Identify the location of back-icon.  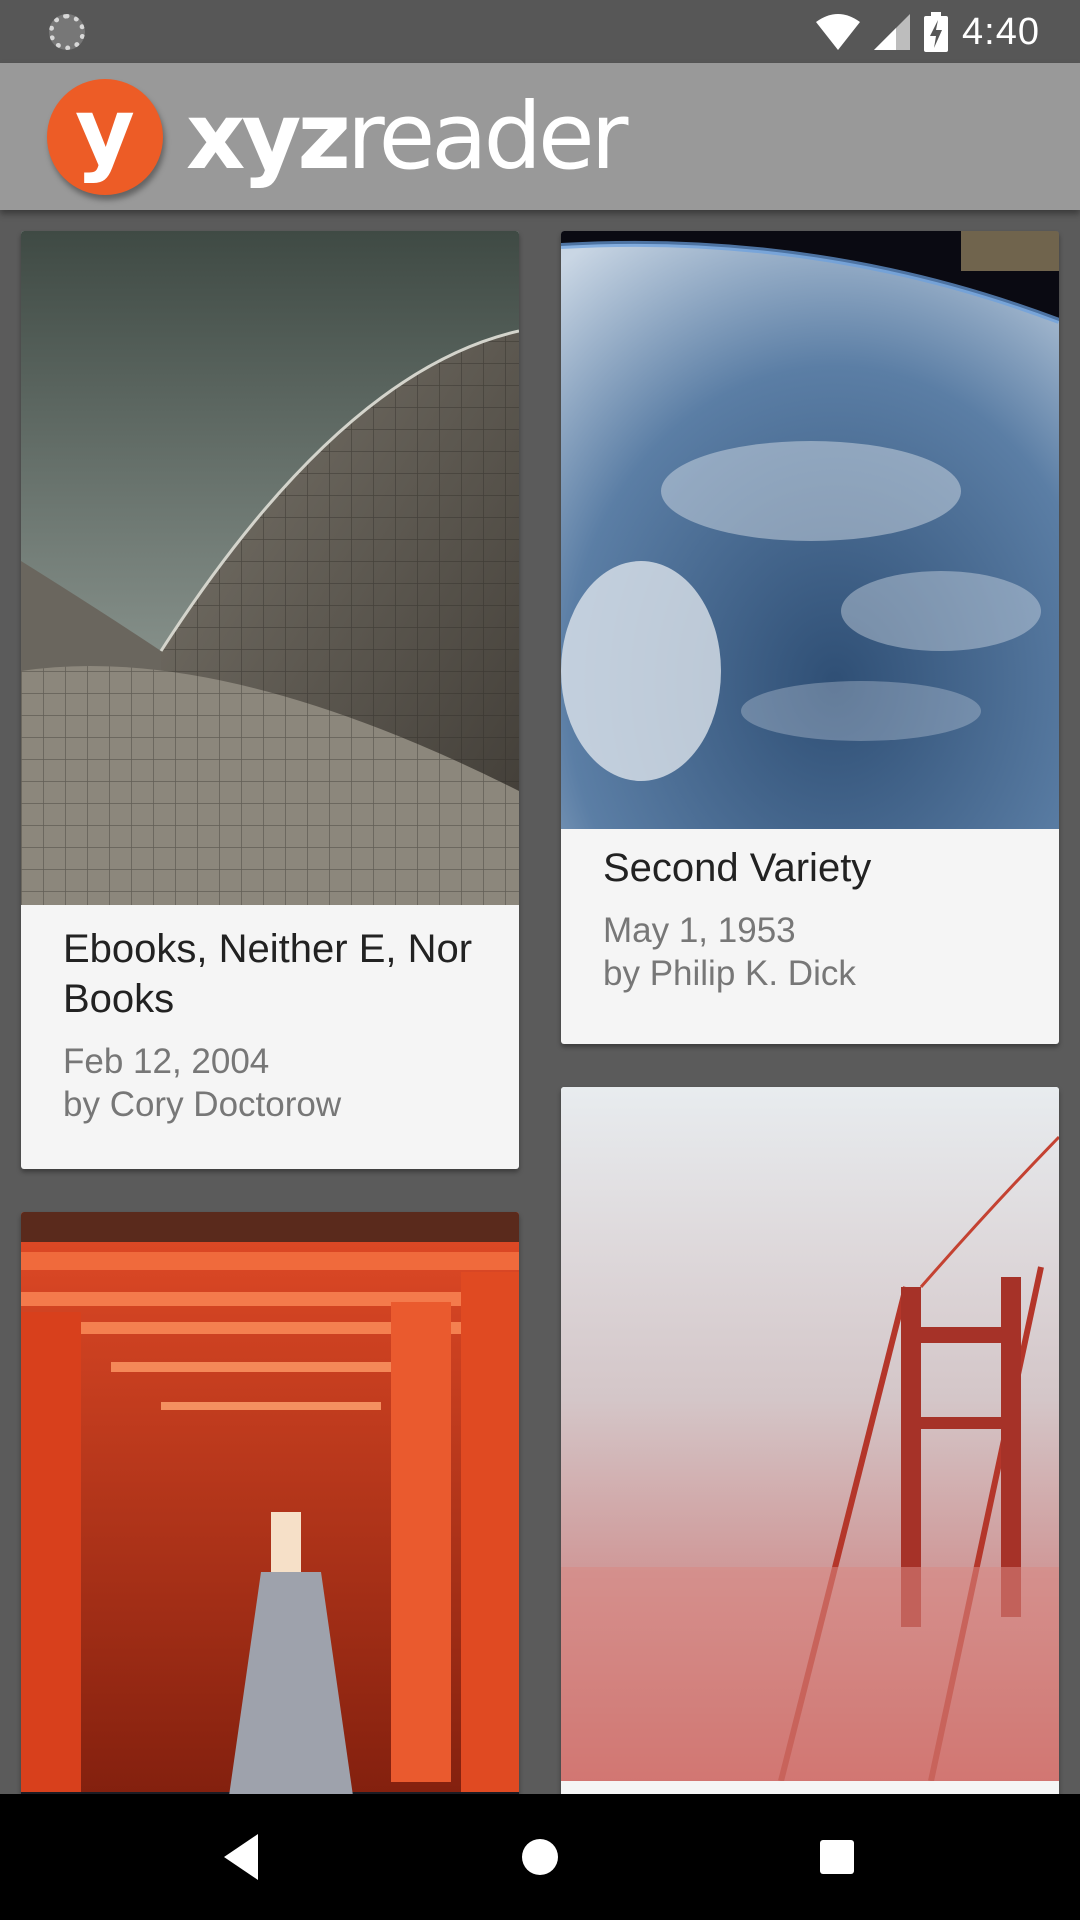
(243, 1857).